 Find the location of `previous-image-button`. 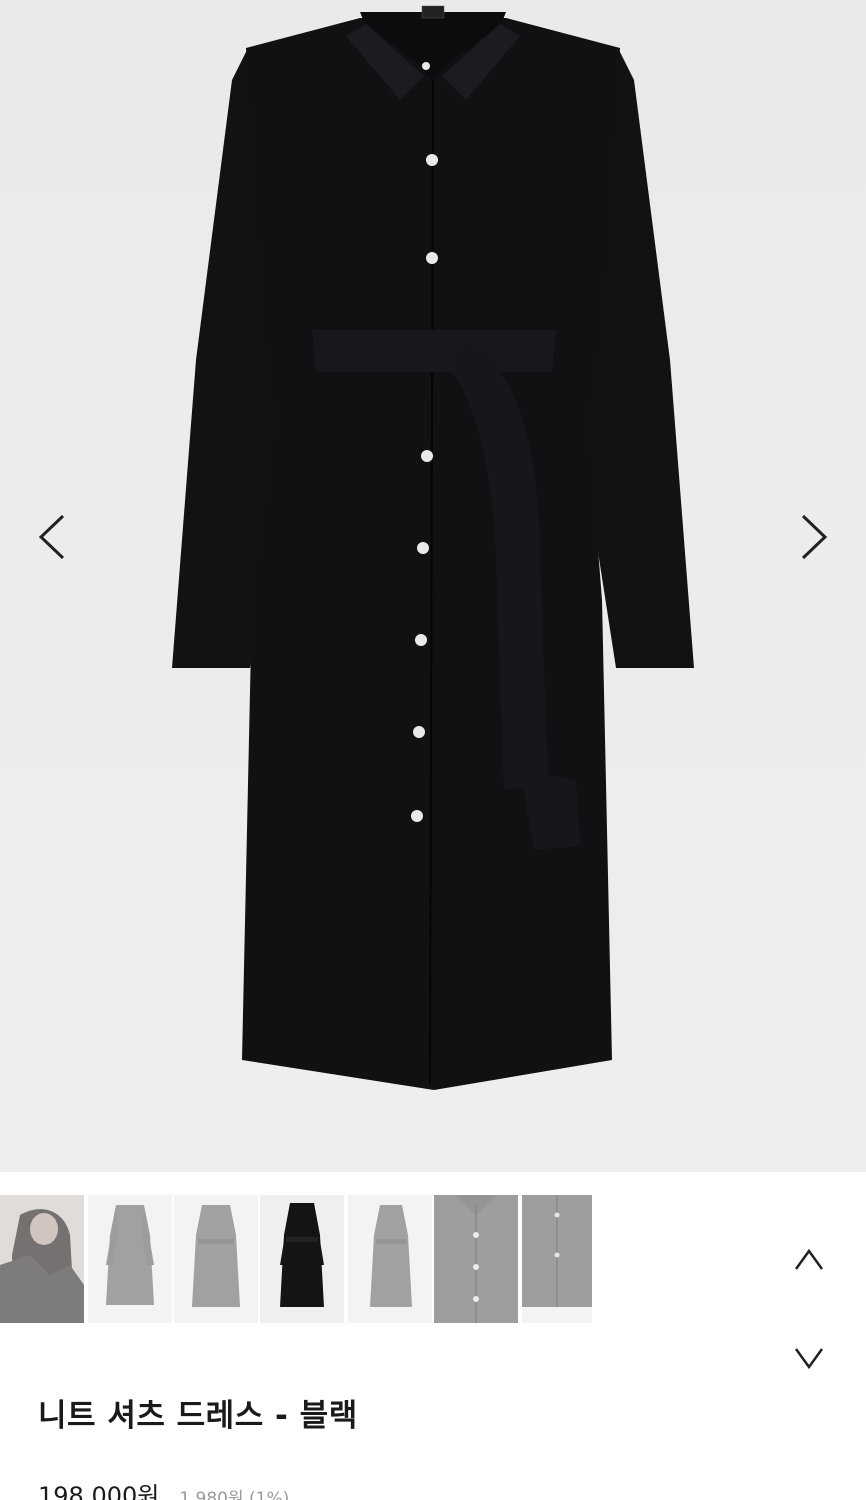

previous-image-button is located at coordinates (52, 537).